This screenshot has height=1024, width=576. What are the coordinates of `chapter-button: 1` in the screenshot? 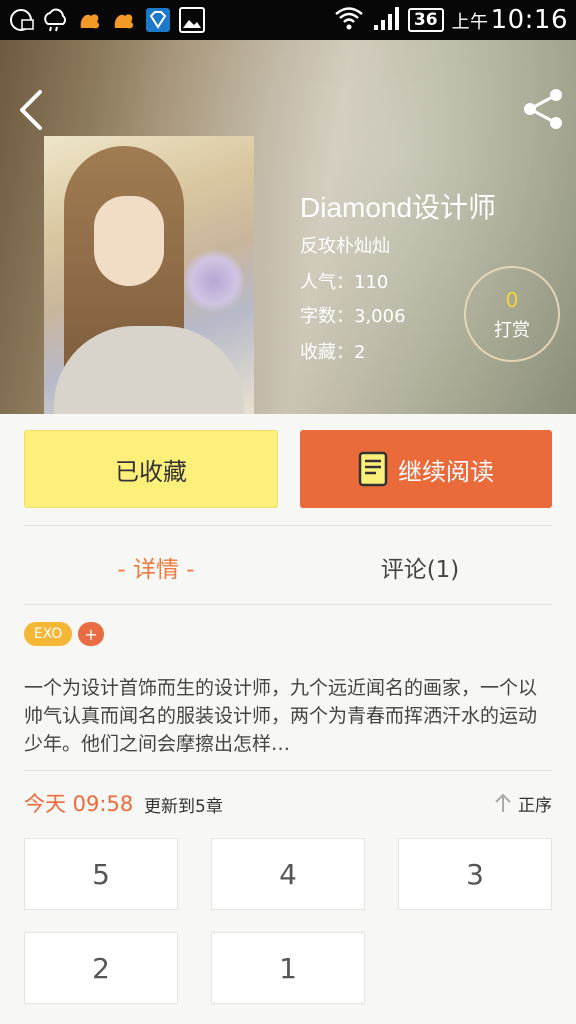 It's located at (288, 968).